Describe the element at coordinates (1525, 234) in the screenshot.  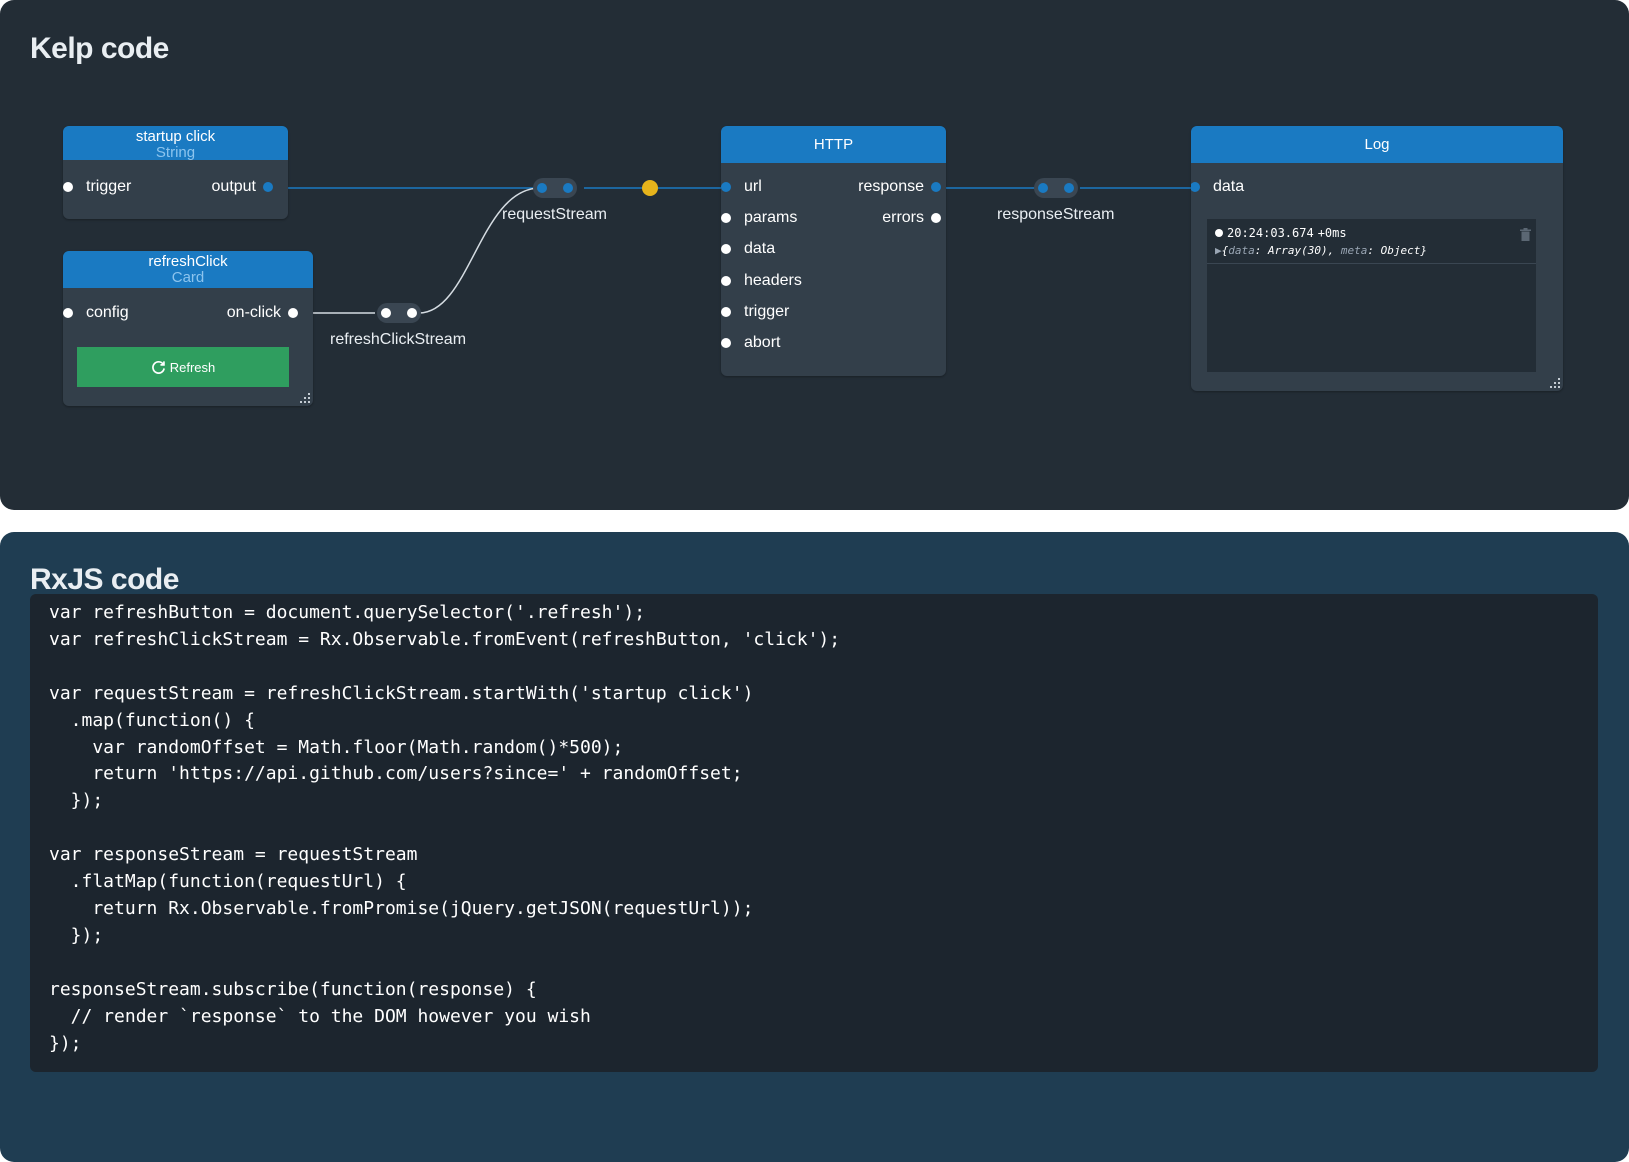
I see `trash-icon` at that location.